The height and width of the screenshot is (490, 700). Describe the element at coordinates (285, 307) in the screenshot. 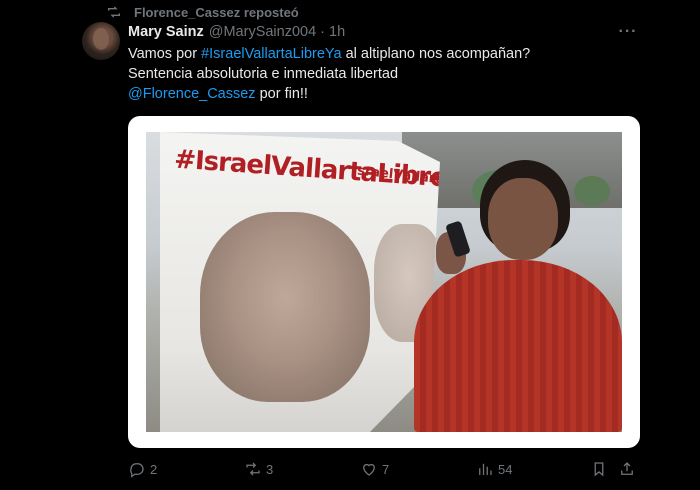

I see `banner-portrait` at that location.